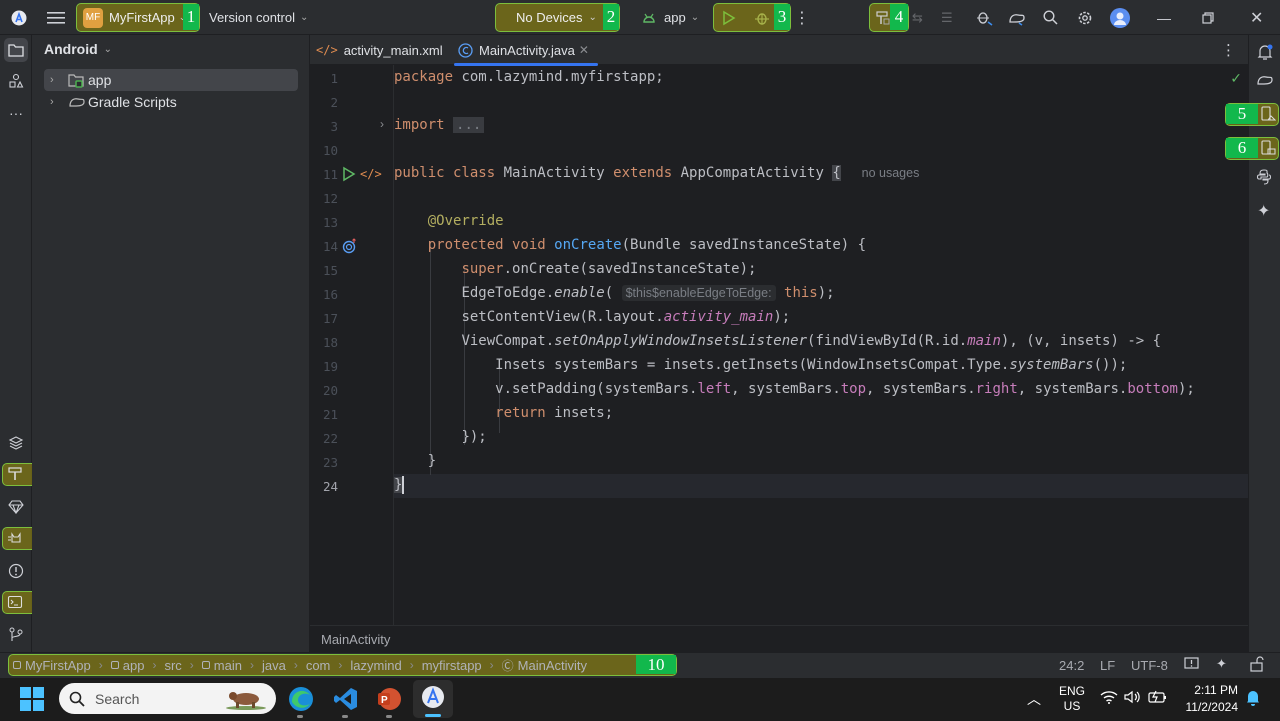 Image resolution: width=1280 pixels, height=721 pixels. I want to click on feedback-icon, so click(1191, 664).